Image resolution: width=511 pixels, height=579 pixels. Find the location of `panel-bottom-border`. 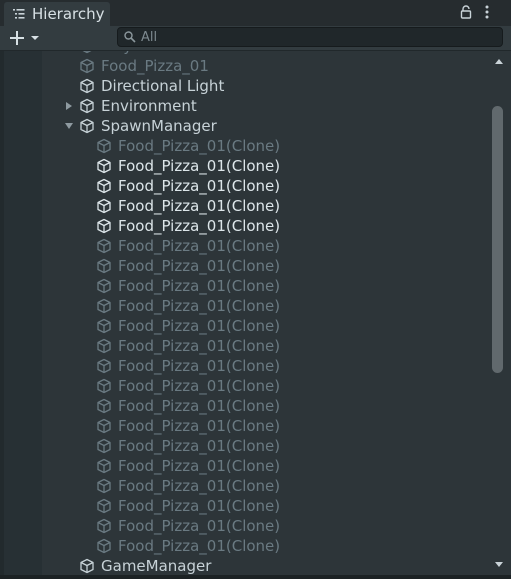

panel-bottom-border is located at coordinates (255, 577).